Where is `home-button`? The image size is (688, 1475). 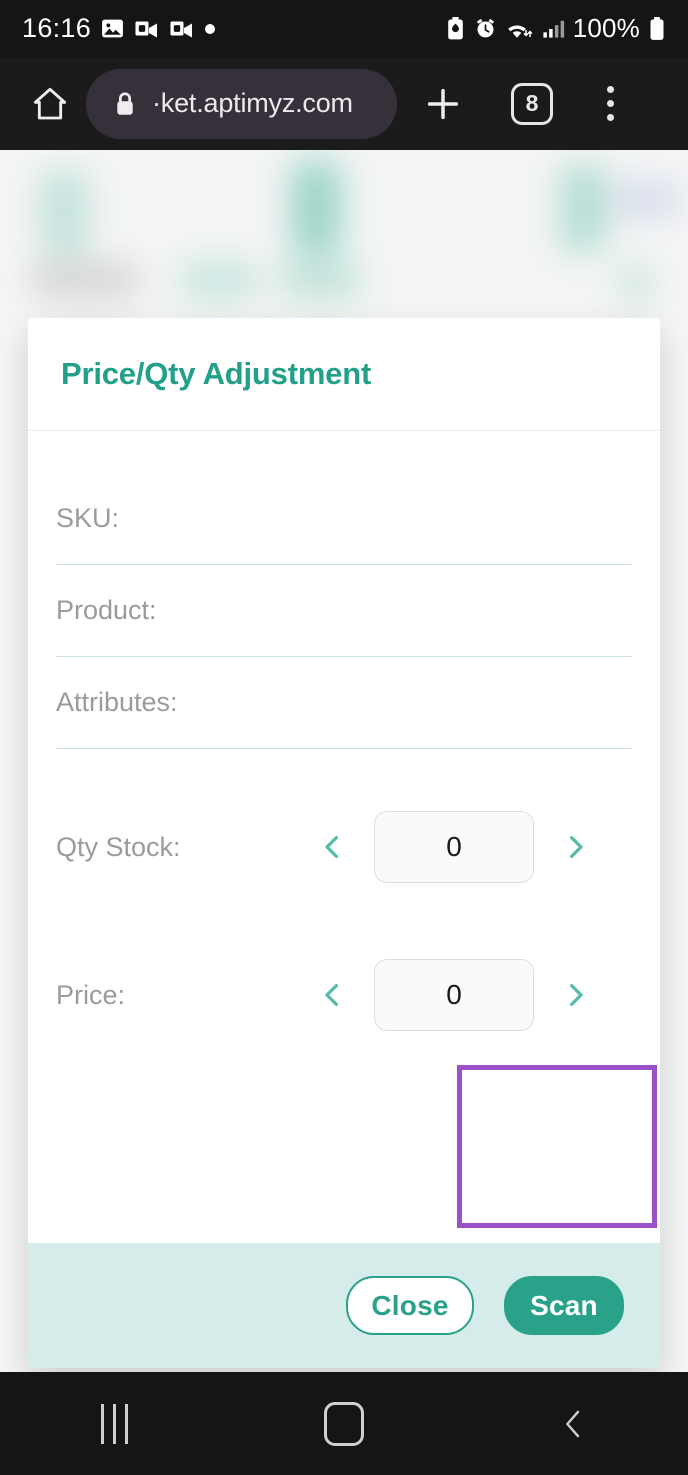
home-button is located at coordinates (50, 104).